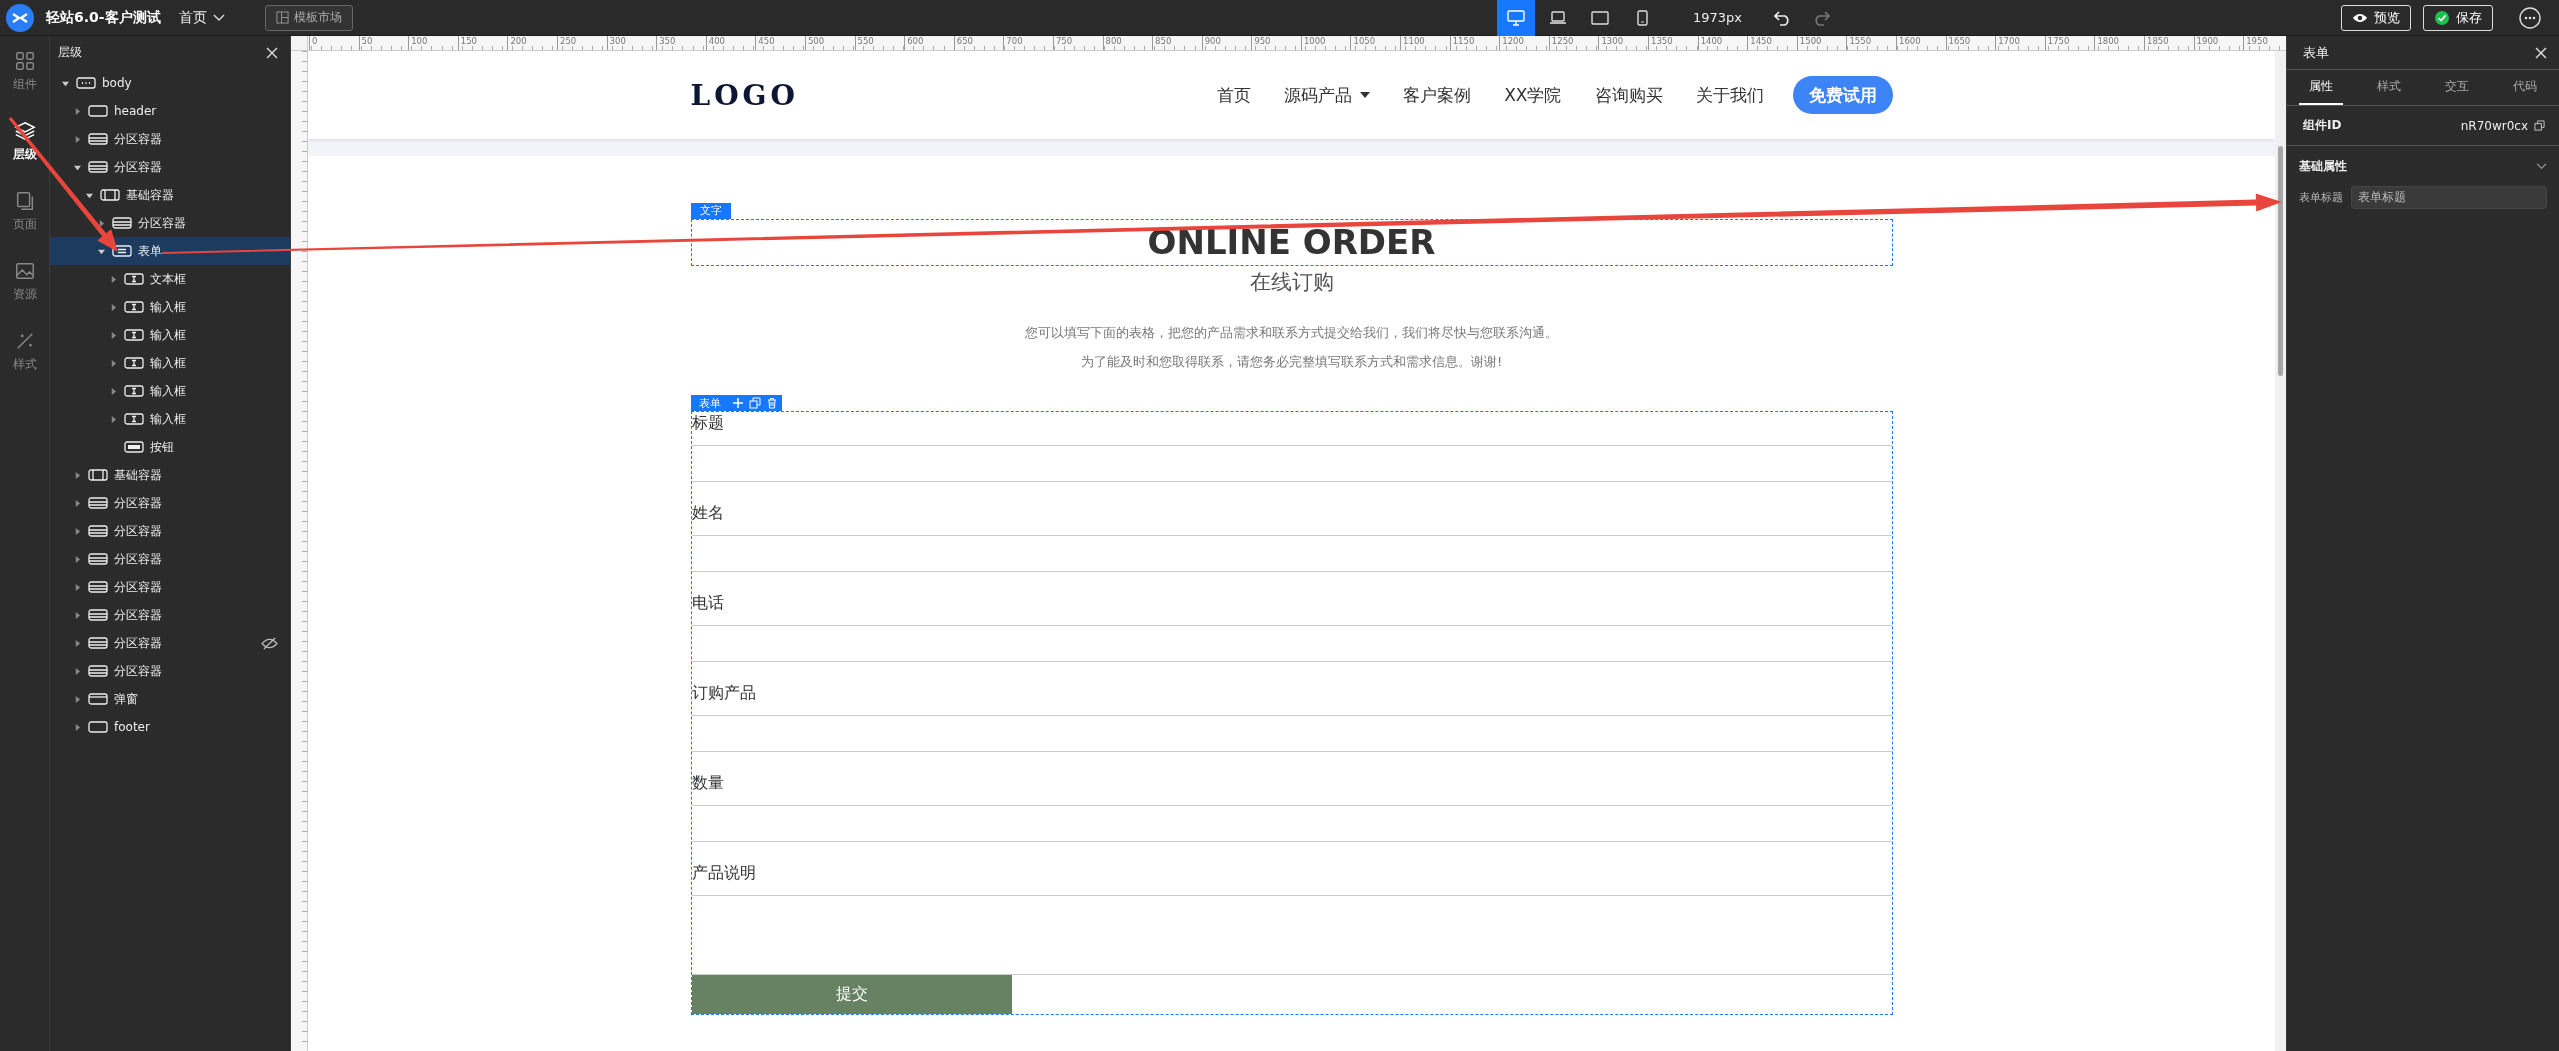  I want to click on layer-item: body, so click(170, 83).